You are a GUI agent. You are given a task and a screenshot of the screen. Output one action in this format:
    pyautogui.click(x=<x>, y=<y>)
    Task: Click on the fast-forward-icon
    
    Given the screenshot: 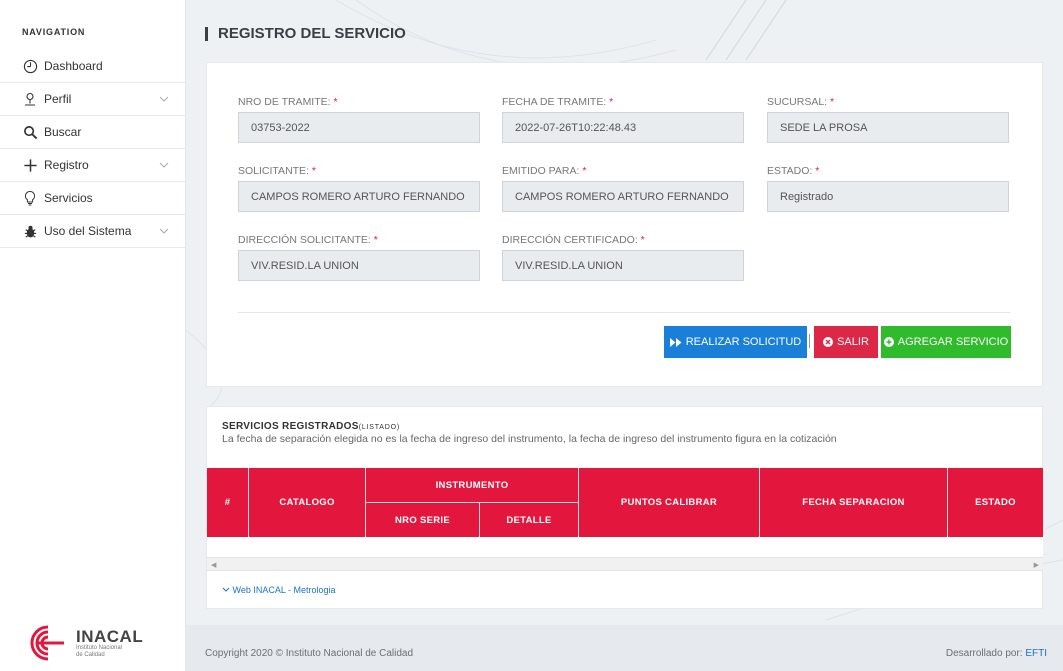 What is the action you would take?
    pyautogui.click(x=675, y=342)
    